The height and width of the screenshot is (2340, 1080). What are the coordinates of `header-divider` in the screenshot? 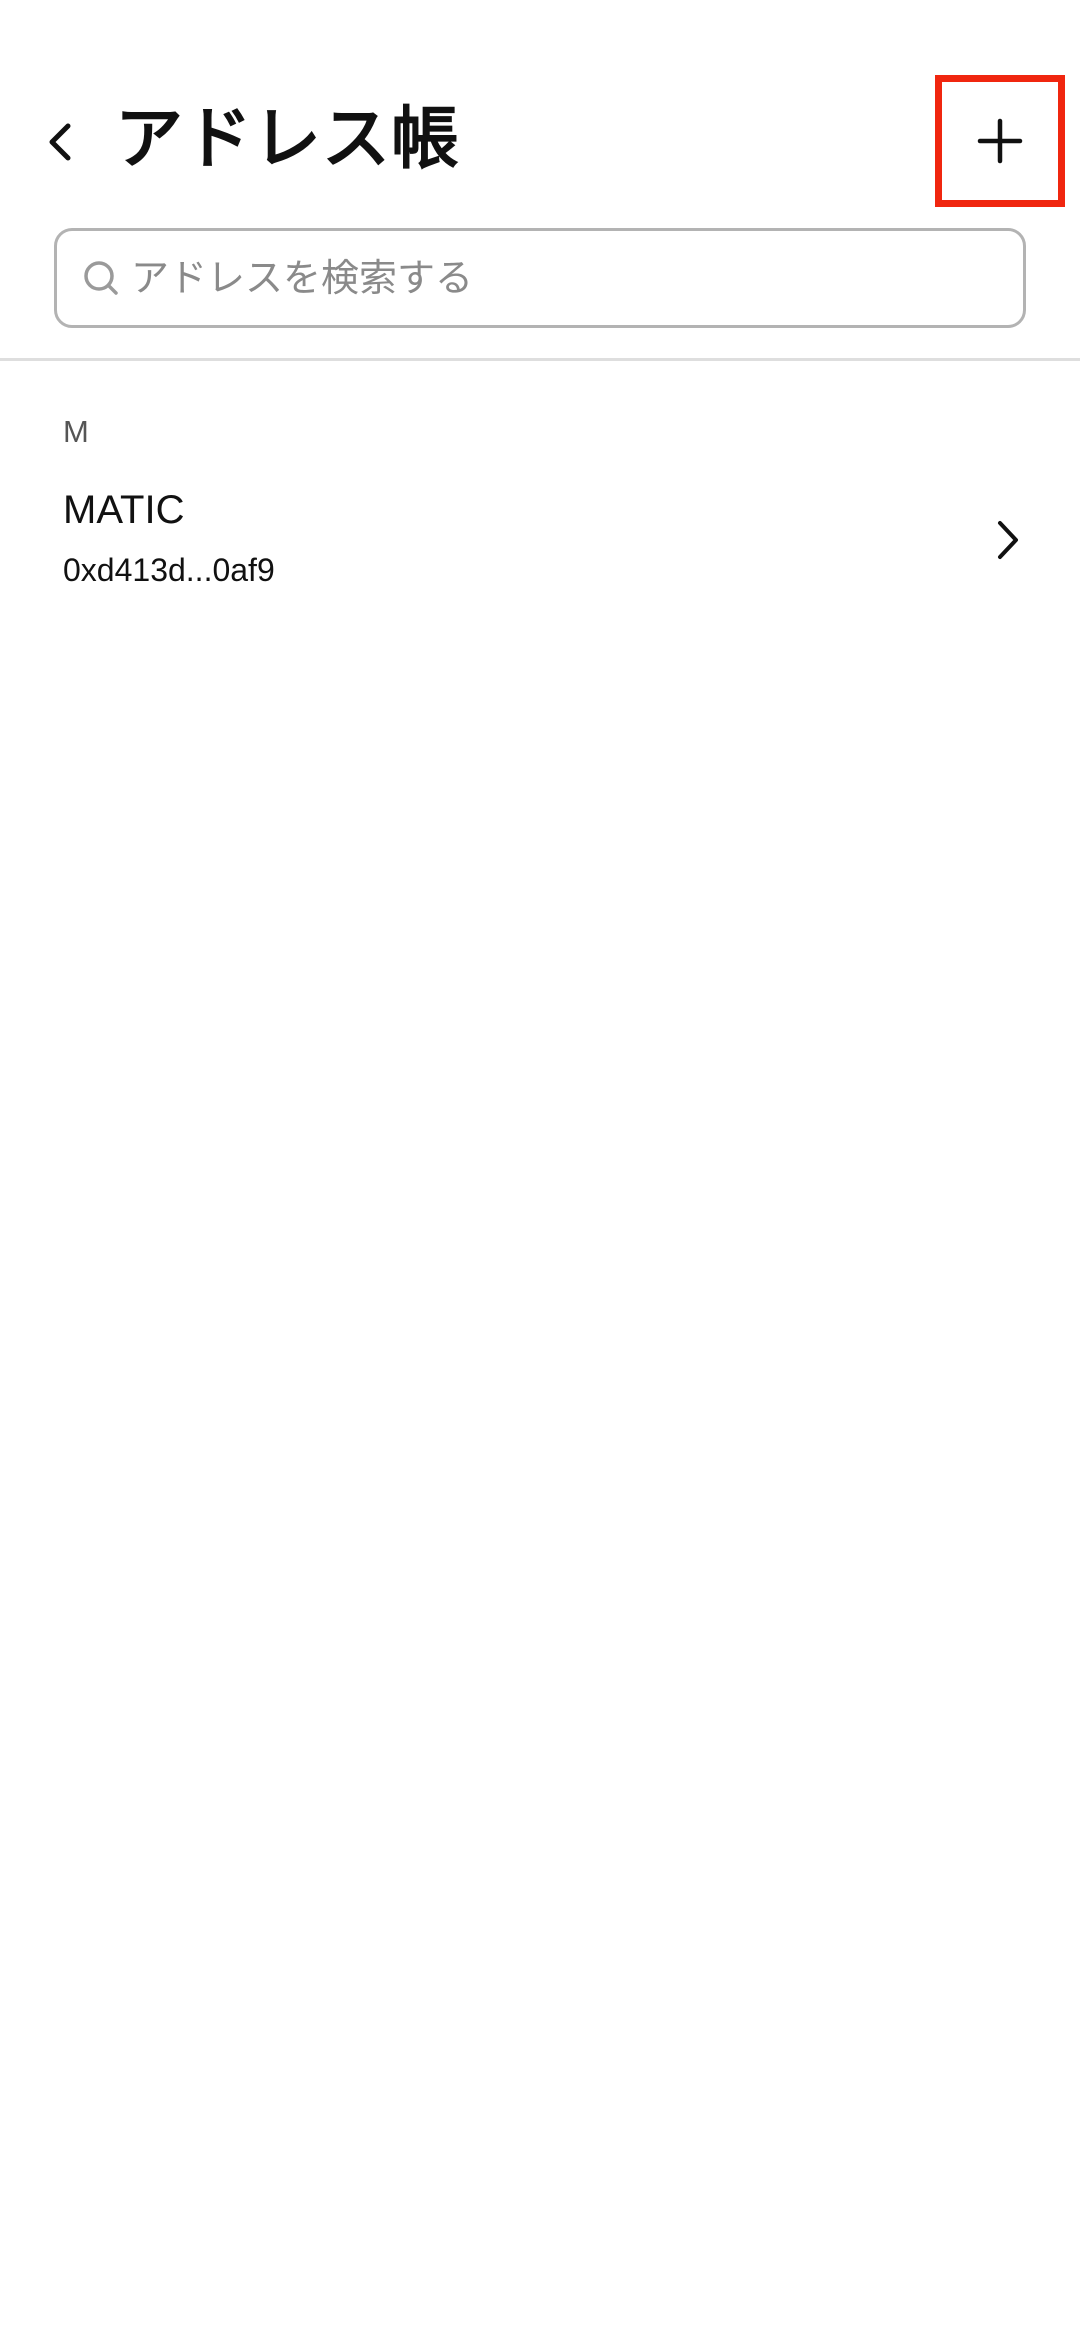 It's located at (540, 359).